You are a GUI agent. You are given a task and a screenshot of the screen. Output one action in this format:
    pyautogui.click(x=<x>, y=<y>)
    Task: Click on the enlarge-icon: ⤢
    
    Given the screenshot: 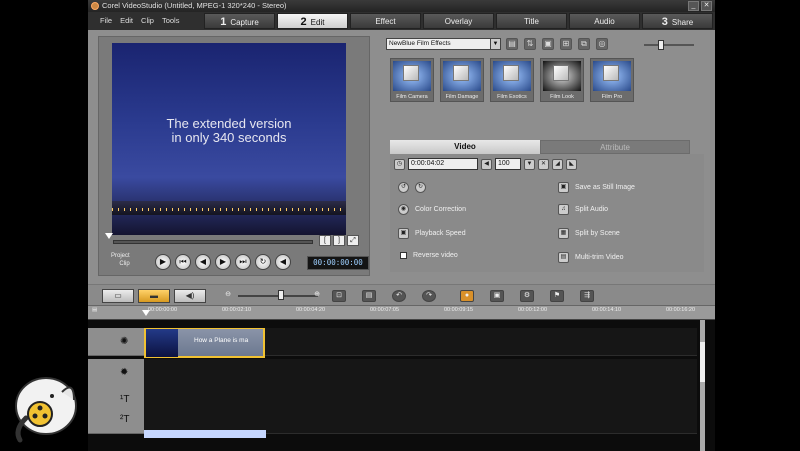 What is the action you would take?
    pyautogui.click(x=353, y=240)
    